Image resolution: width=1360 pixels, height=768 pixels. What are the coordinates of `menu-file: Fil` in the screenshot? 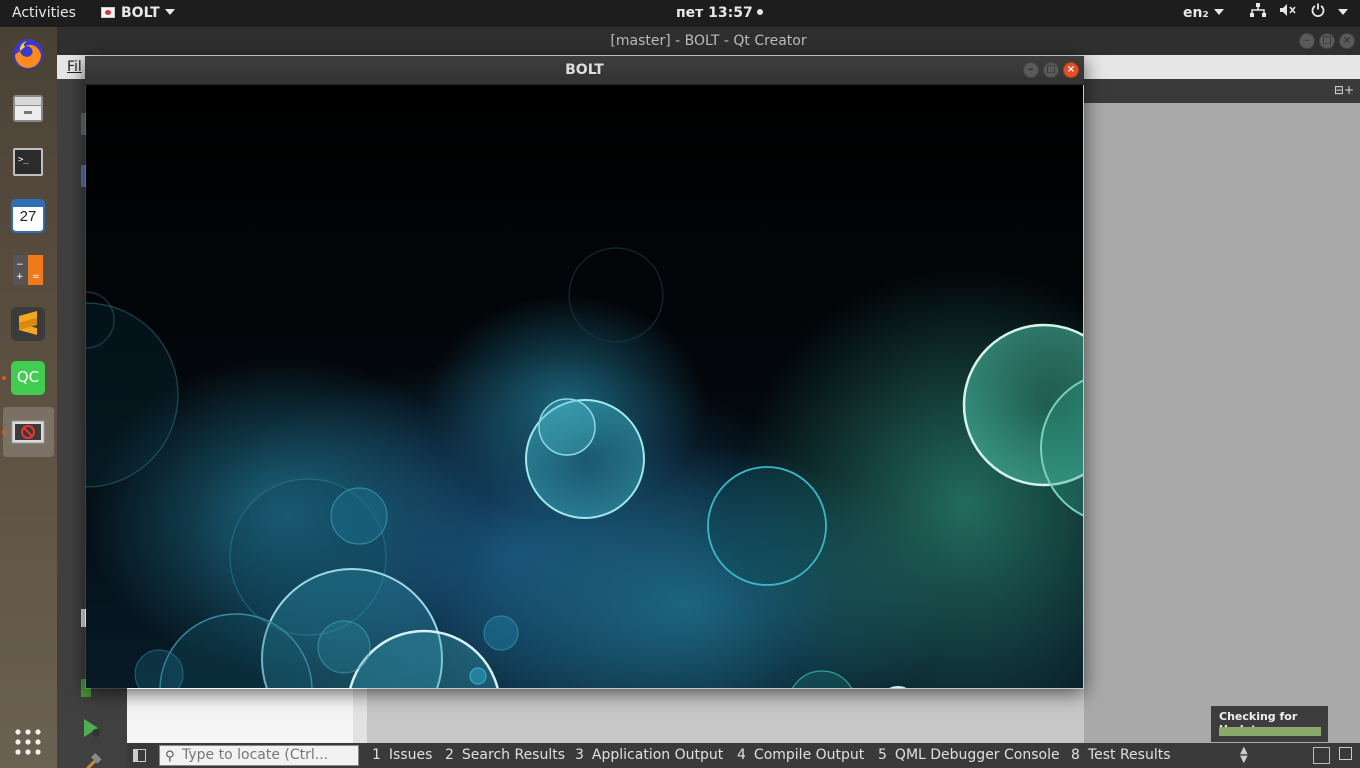 It's located at (74, 67).